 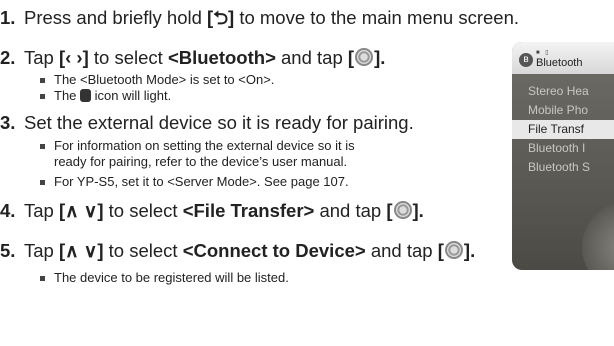 I want to click on left-right-button-glyph: [‹ ›], so click(x=73, y=57).